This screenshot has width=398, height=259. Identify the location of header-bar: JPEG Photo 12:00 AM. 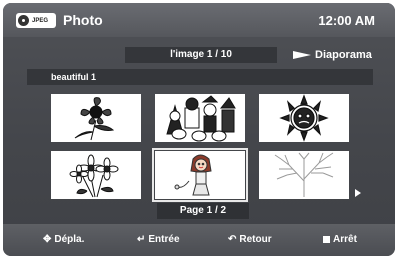
(199, 20).